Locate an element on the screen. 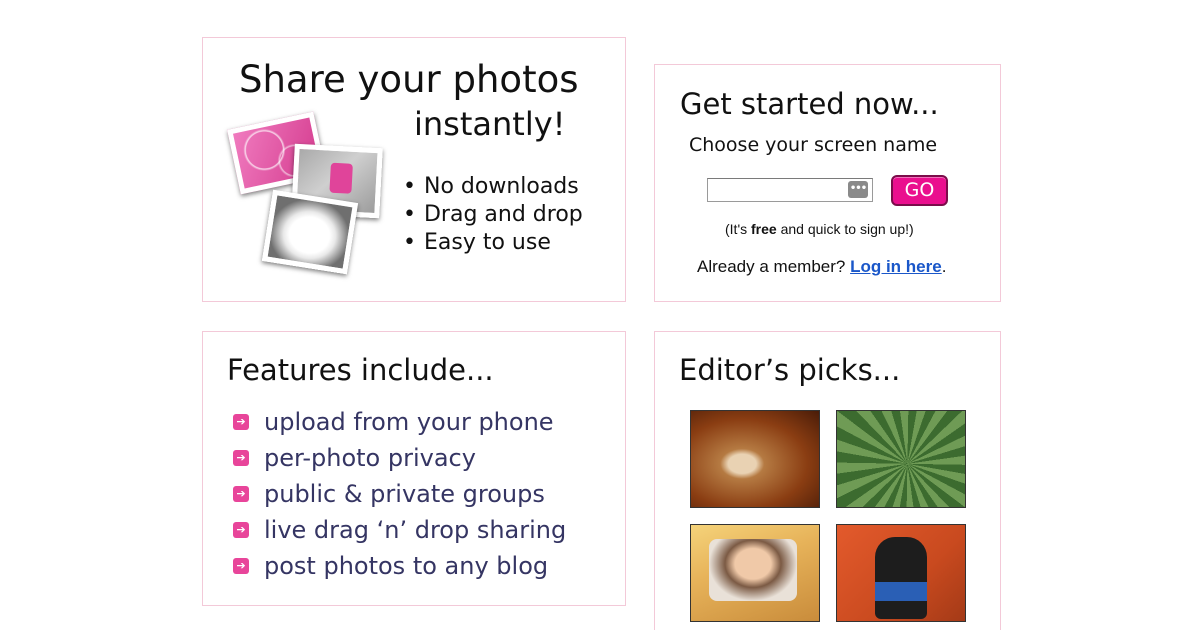  feature-item: ➔ public & private groups is located at coordinates (399, 494).